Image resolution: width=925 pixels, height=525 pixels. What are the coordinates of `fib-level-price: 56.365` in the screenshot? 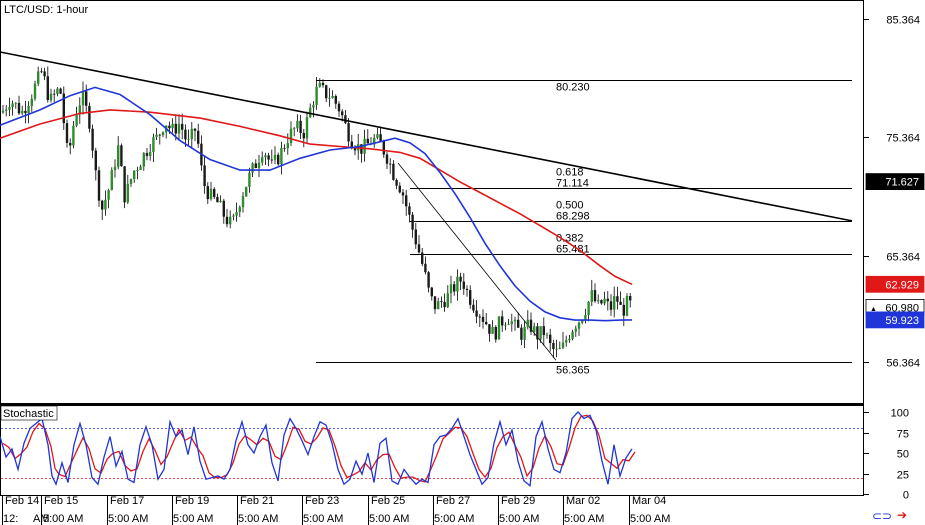 It's located at (573, 371).